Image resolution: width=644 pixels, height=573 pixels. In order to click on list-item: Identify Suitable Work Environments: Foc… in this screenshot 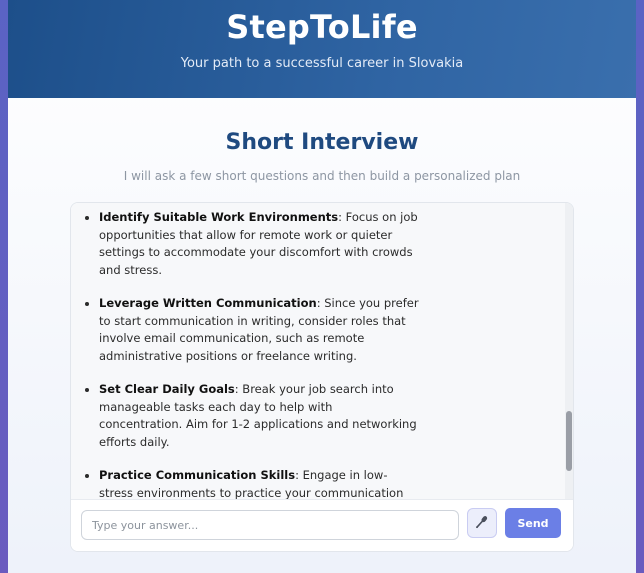, I will do `click(259, 244)`.